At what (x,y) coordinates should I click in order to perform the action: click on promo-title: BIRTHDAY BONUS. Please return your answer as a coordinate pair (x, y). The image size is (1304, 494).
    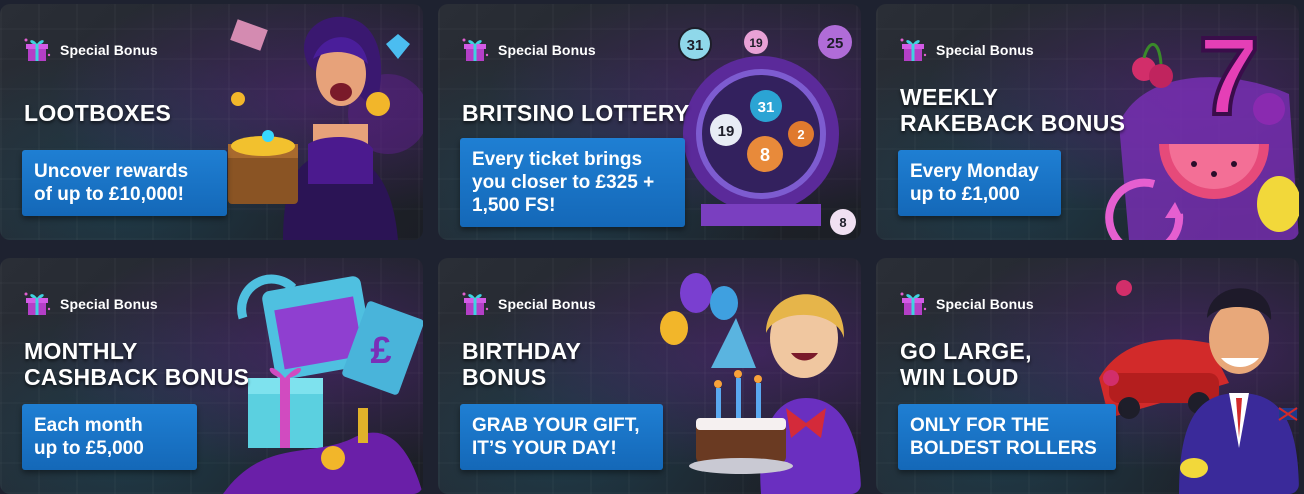
    Looking at the image, I should click on (521, 364).